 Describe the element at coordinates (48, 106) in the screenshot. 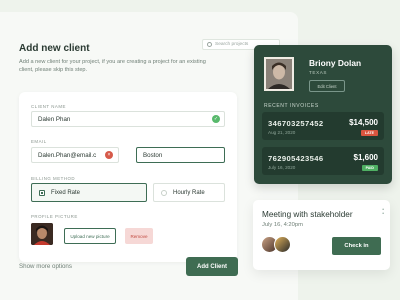

I see `client-name-label: CLIENT NAME` at that location.